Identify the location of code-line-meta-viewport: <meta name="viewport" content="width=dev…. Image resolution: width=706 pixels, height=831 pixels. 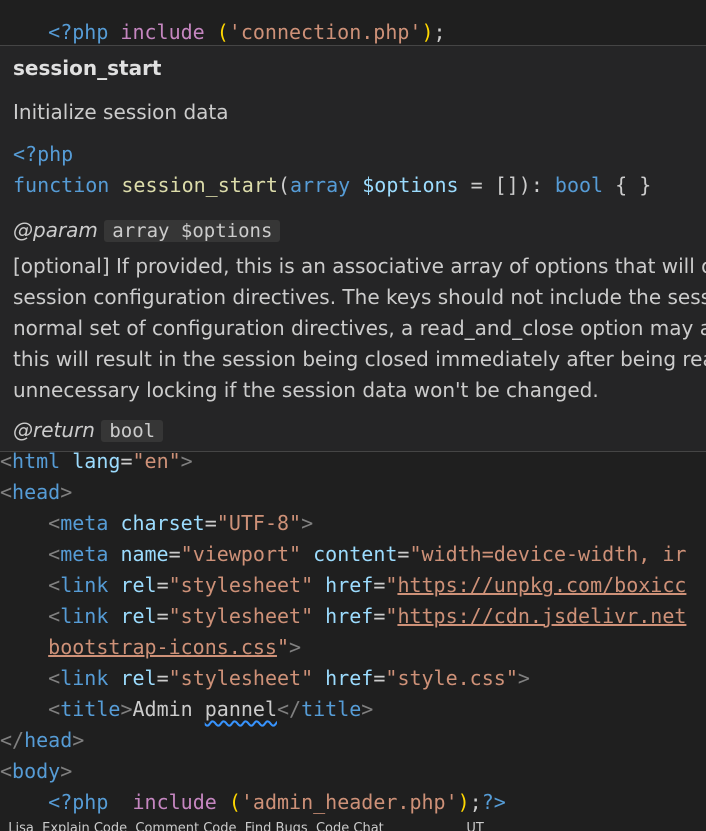
(367, 554).